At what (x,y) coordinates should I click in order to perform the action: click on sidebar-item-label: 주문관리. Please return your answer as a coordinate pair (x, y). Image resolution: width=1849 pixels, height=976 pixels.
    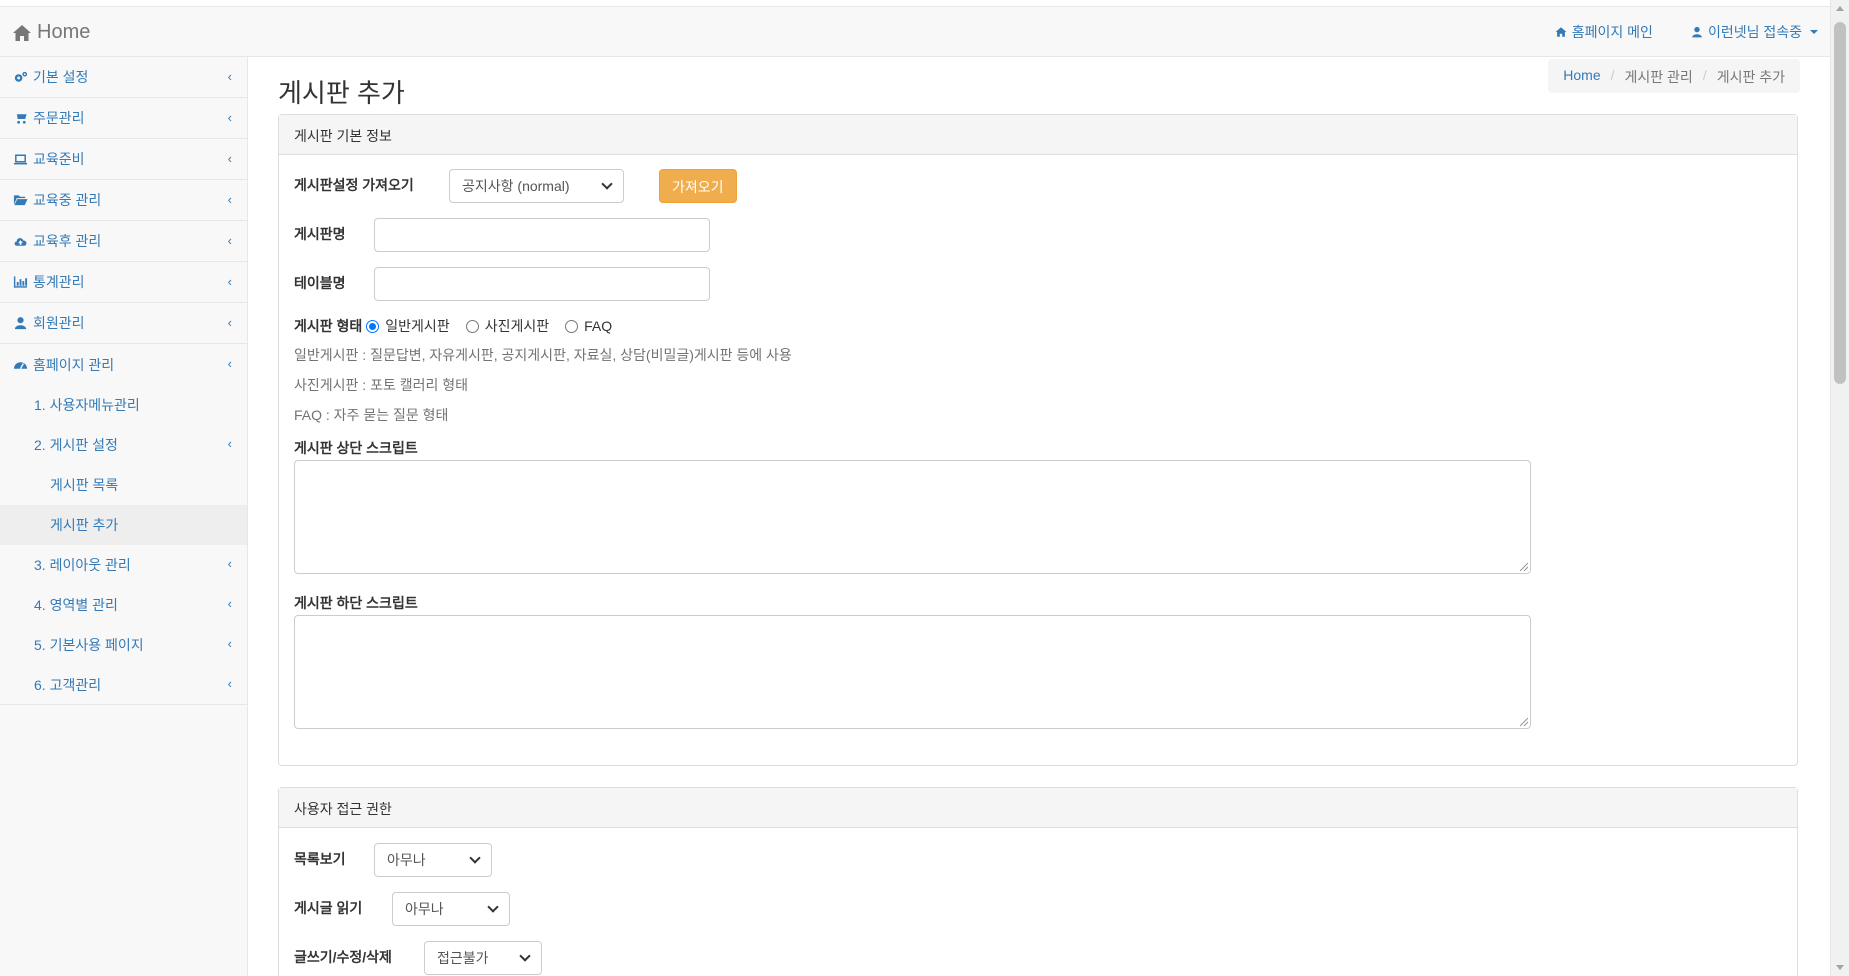
    Looking at the image, I should click on (59, 118).